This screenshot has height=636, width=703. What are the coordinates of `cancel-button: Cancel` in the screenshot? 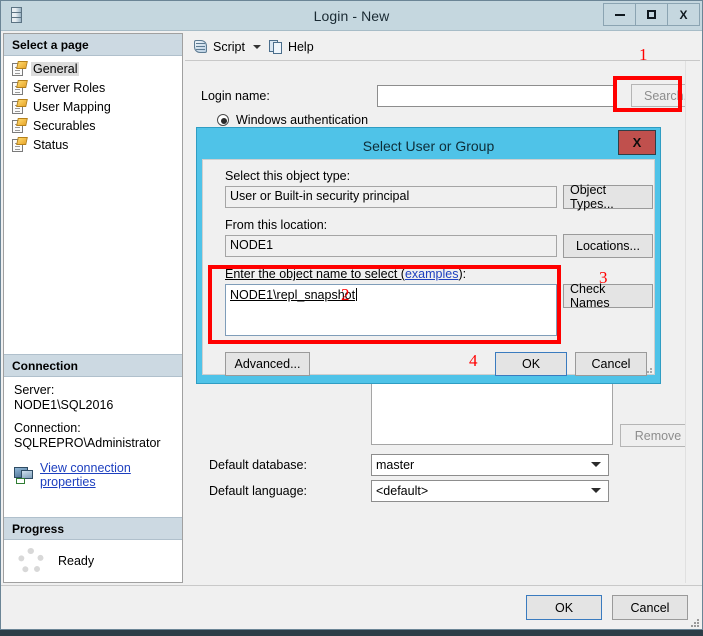 It's located at (650, 607).